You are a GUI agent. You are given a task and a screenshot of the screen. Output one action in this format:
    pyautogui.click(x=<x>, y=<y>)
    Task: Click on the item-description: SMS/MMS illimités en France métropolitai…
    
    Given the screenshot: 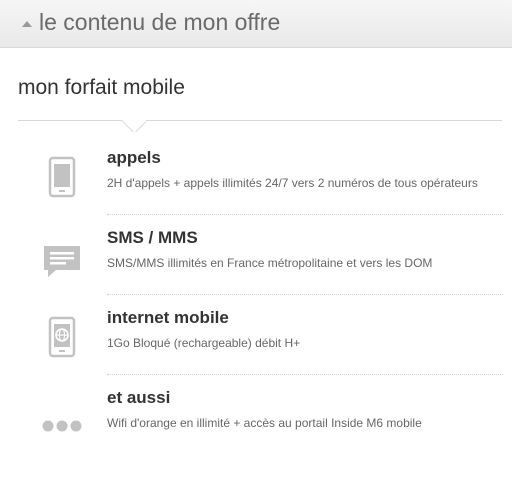 What is the action you would take?
    pyautogui.click(x=270, y=263)
    